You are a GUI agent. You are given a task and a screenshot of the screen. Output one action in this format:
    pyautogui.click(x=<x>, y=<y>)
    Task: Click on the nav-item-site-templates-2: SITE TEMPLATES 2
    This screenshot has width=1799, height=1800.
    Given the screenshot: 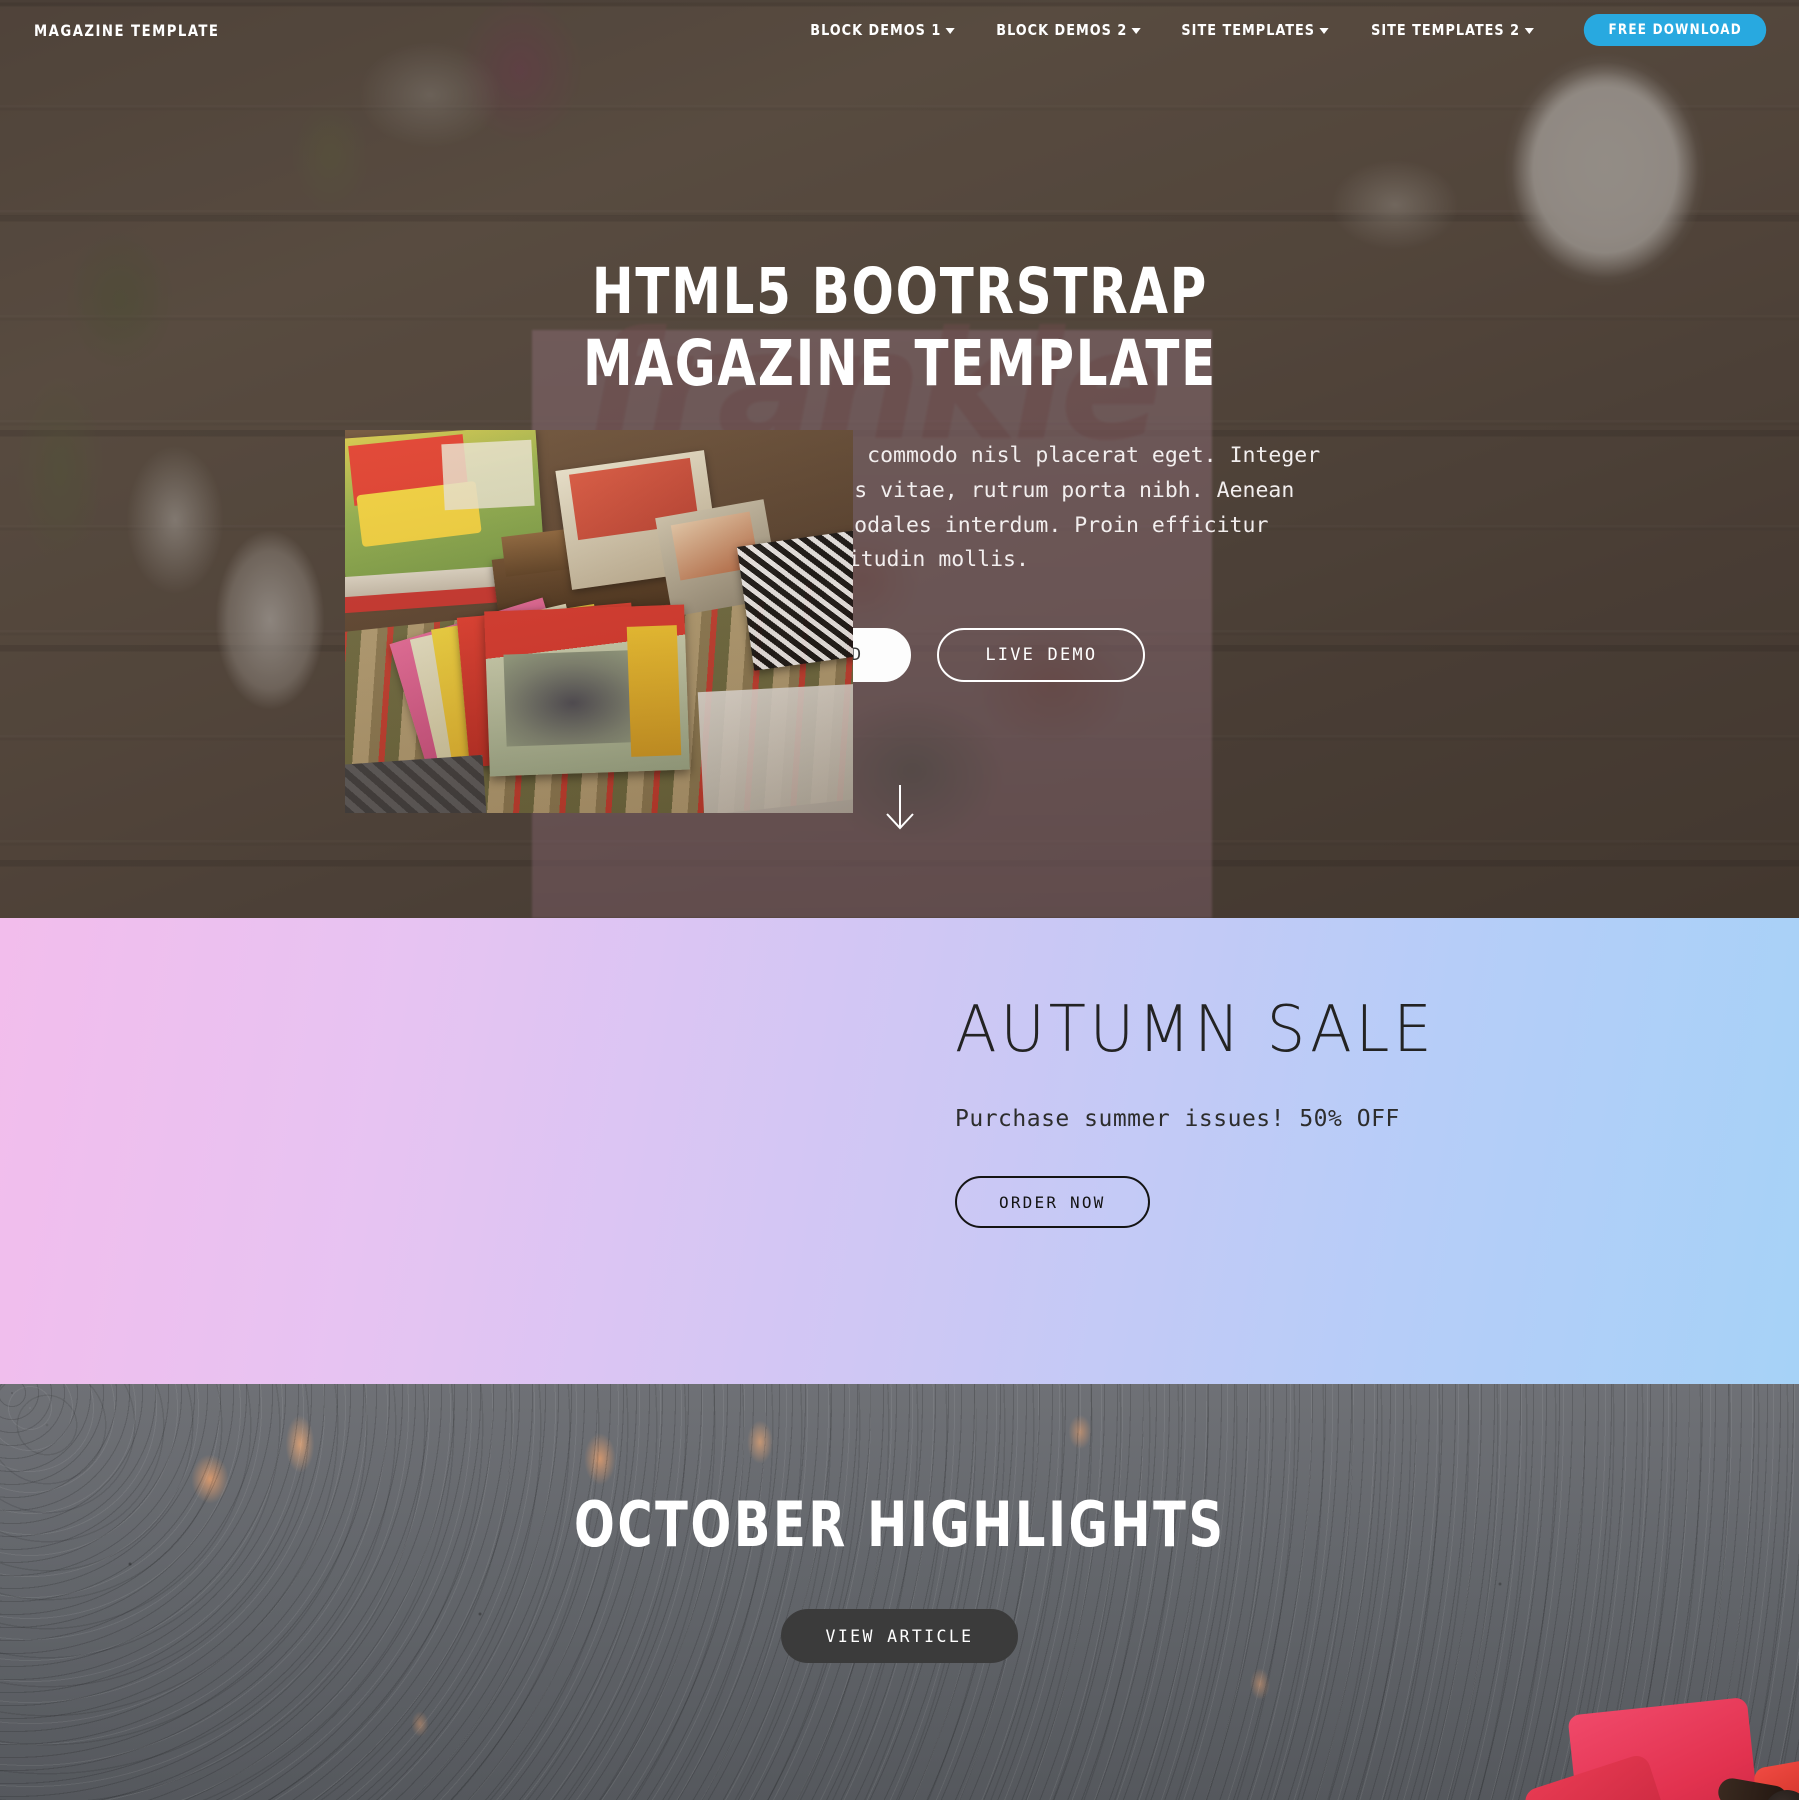 What is the action you would take?
    pyautogui.click(x=1452, y=30)
    